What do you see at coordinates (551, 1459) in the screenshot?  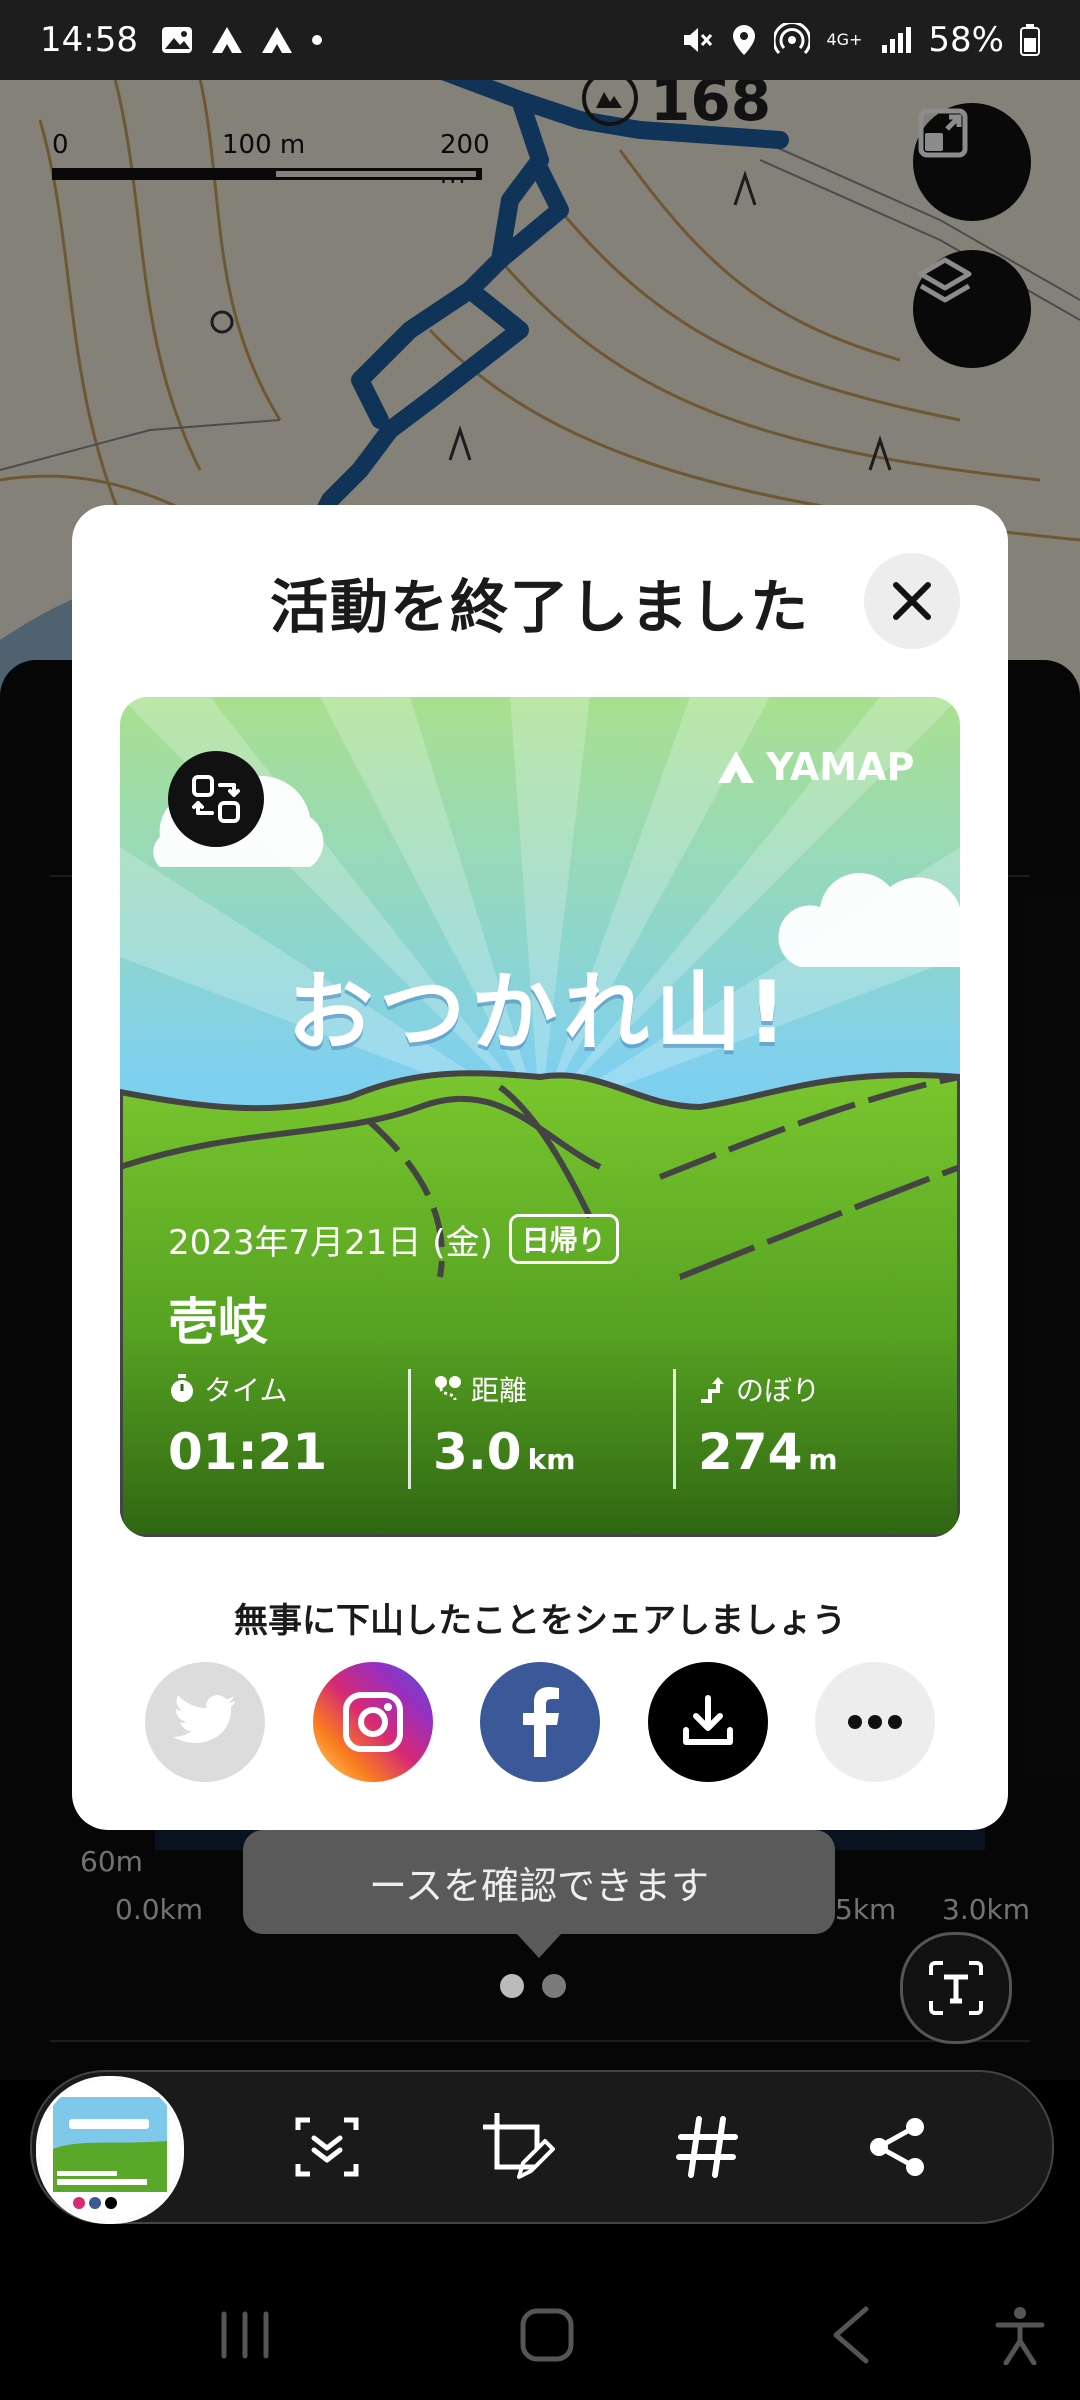 I see `stat-unit: km` at bounding box center [551, 1459].